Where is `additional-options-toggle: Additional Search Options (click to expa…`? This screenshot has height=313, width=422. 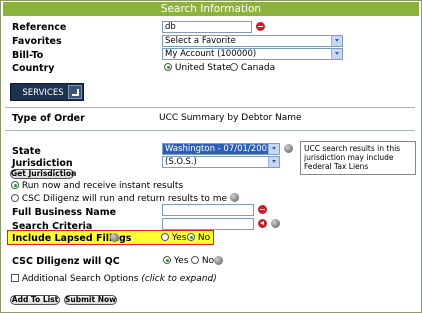 additional-options-toggle: Additional Search Options (click to expa… is located at coordinates (114, 279).